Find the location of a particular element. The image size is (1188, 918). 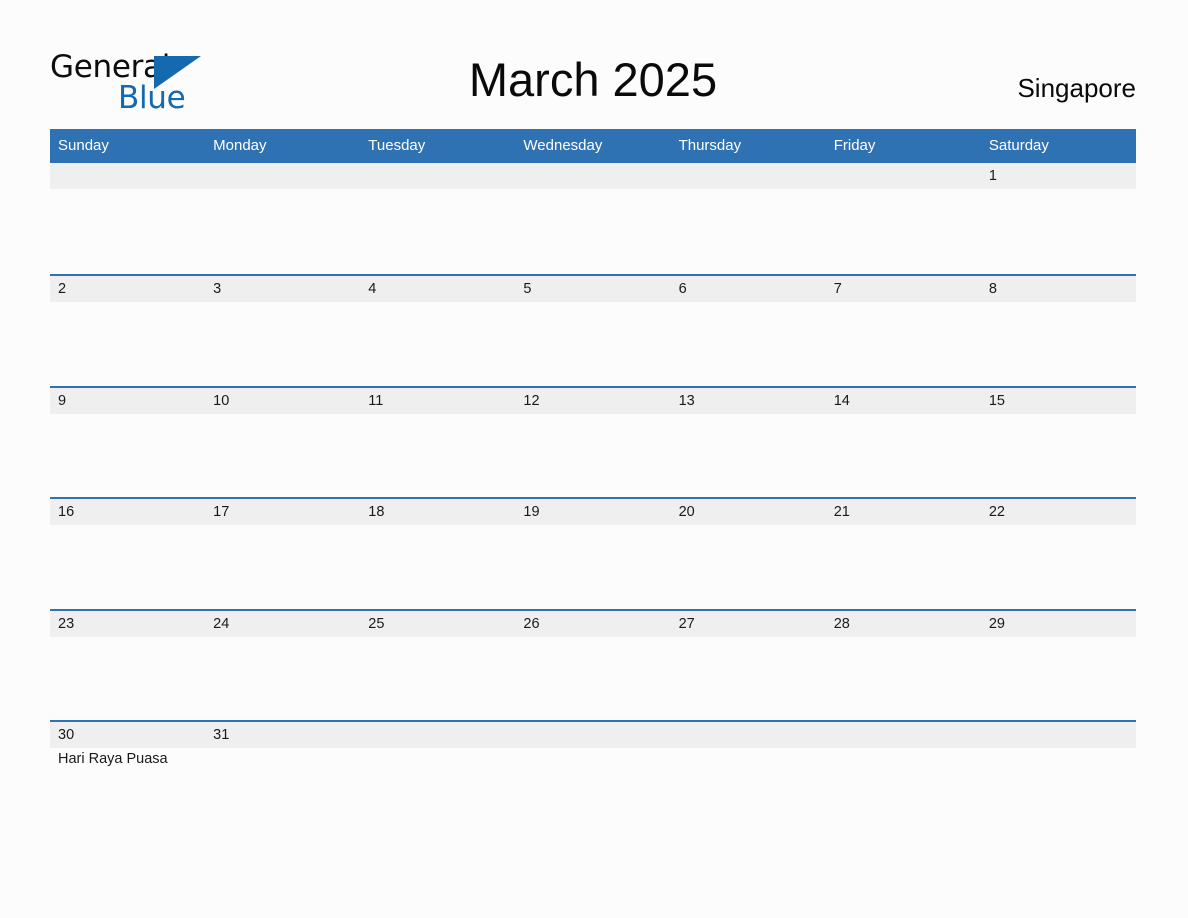

day-cell-number: 9 is located at coordinates (127, 401).